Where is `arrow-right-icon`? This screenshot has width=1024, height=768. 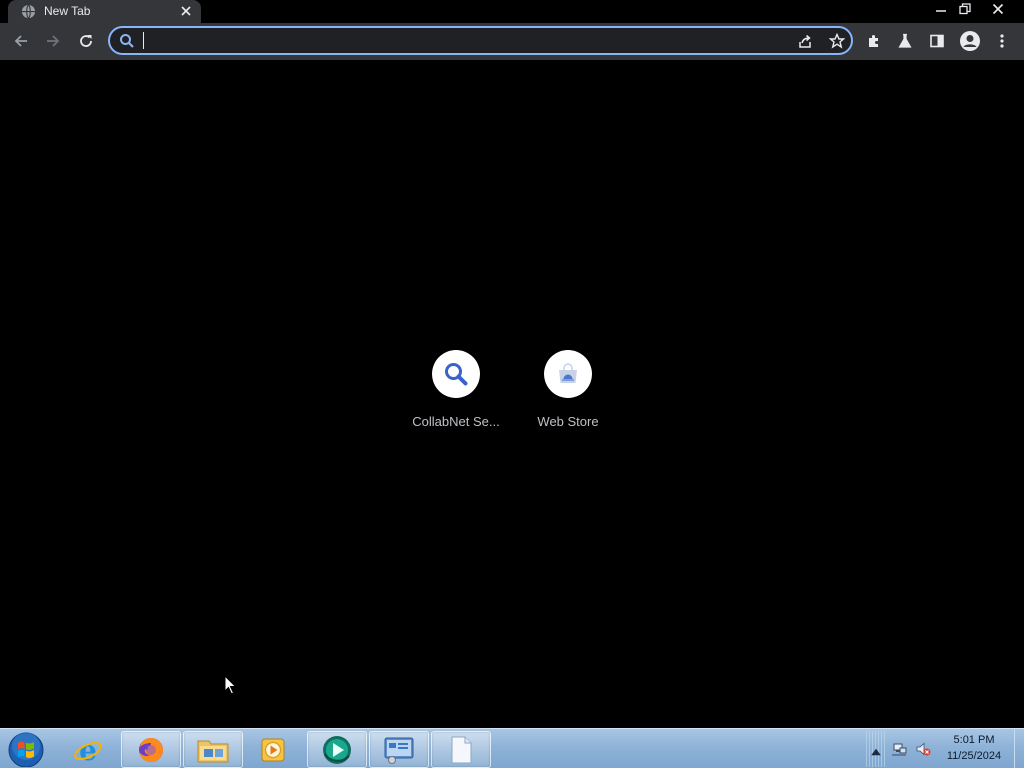 arrow-right-icon is located at coordinates (53, 41).